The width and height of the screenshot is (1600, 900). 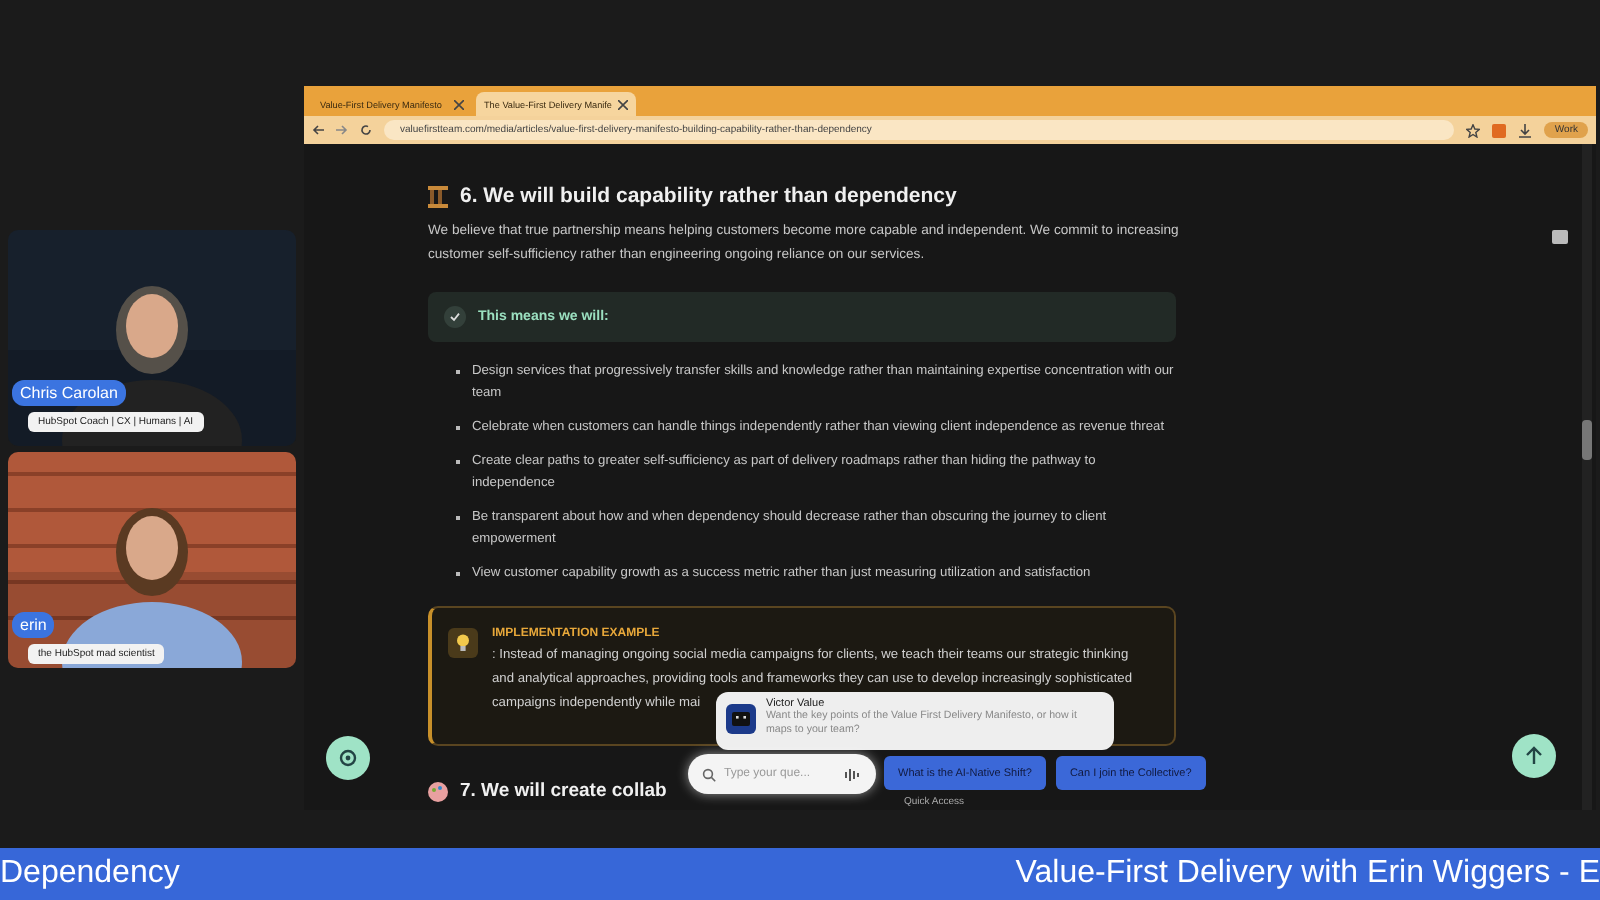 What do you see at coordinates (463, 643) in the screenshot?
I see `lightbulb-icon` at bounding box center [463, 643].